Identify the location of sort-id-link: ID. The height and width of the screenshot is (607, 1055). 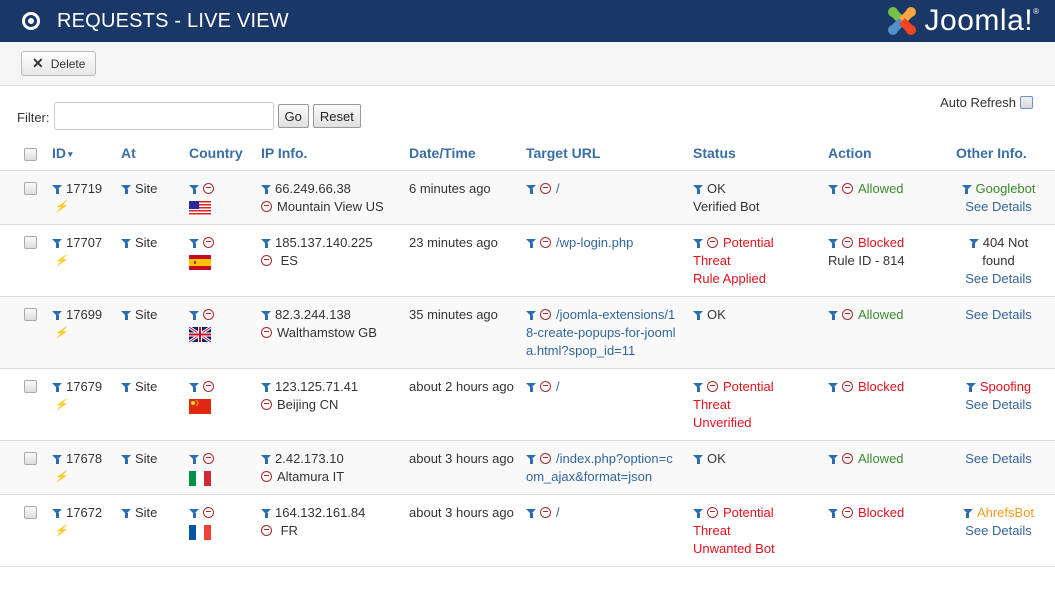
(59, 153).